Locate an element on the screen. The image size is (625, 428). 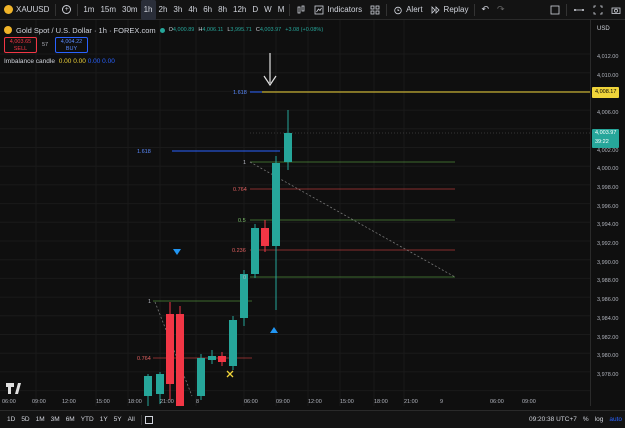
candles-icon is located at coordinates (301, 9).